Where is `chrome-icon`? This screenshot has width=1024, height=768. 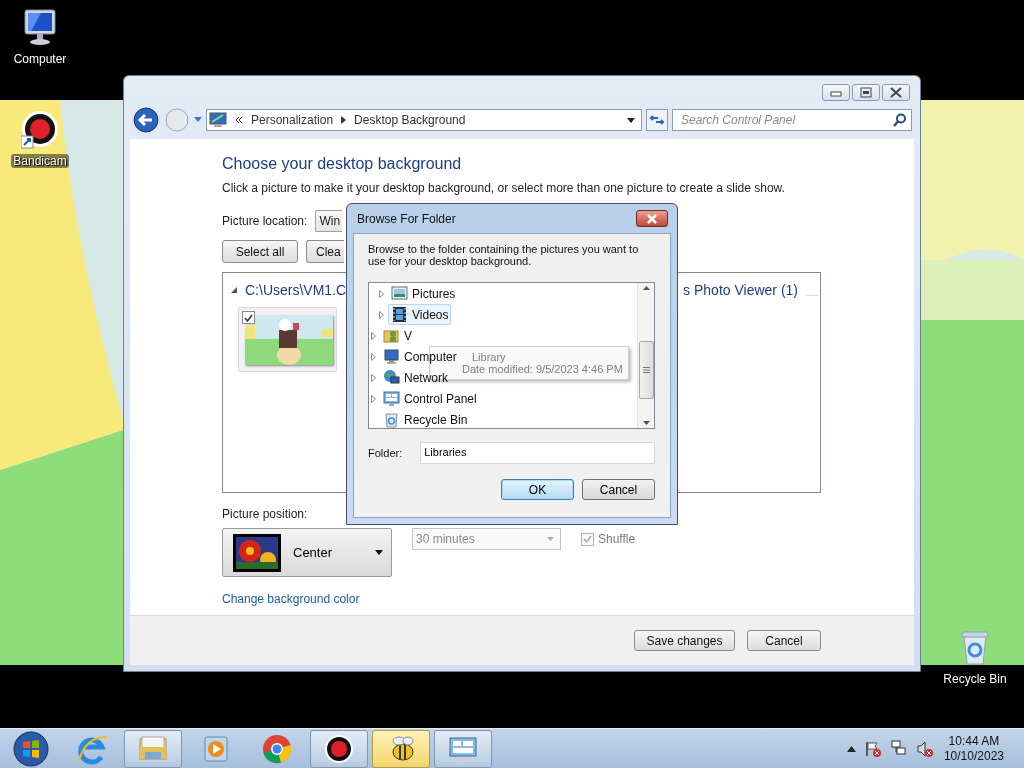
chrome-icon is located at coordinates (277, 748).